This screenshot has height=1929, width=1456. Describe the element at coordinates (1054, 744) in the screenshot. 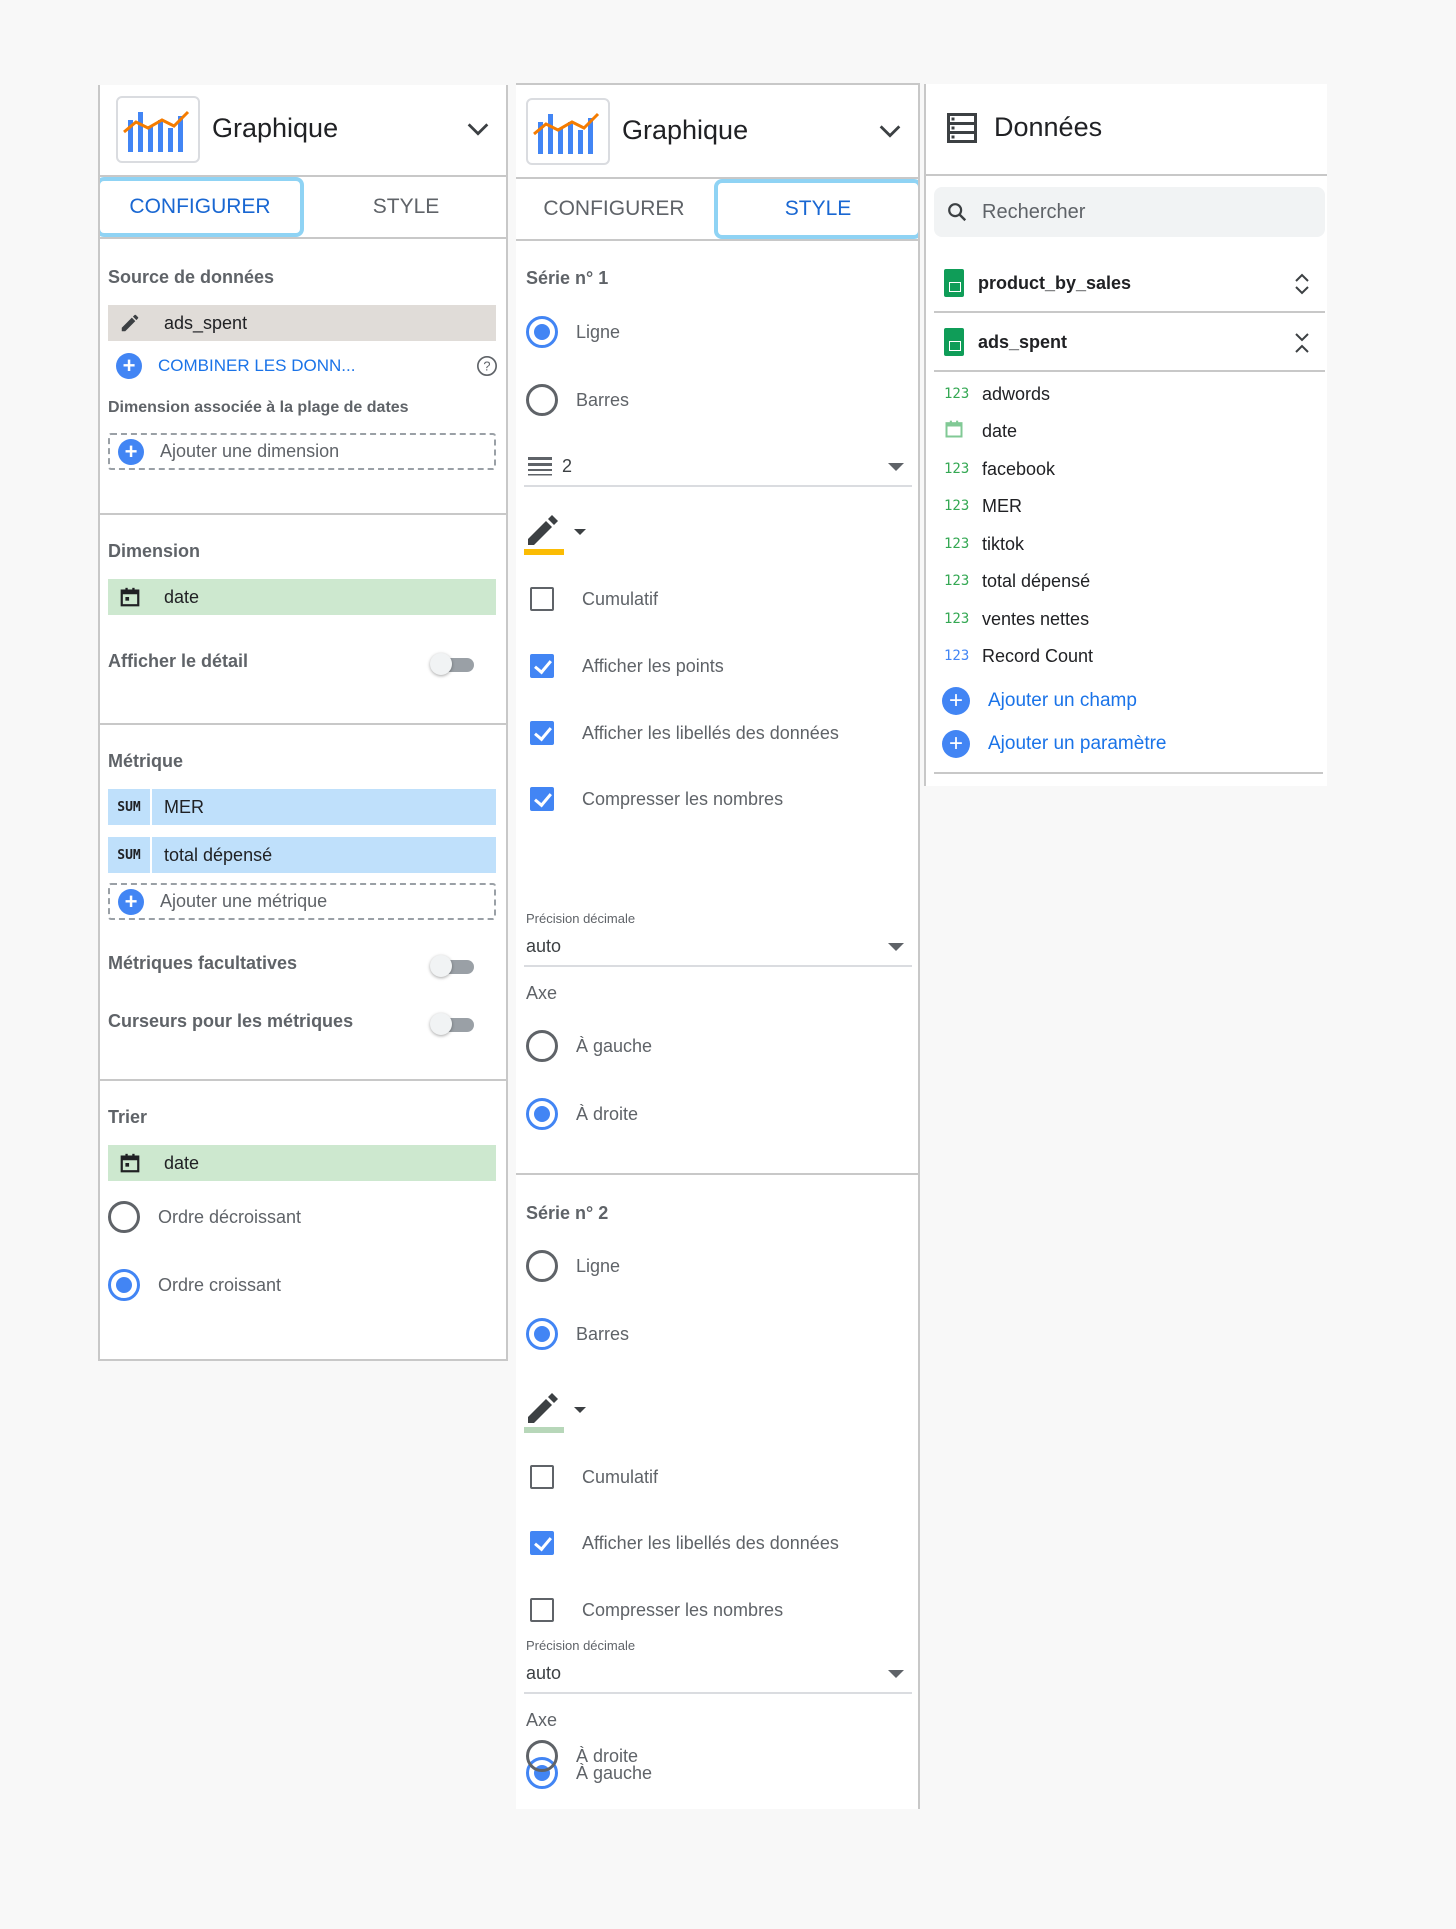

I see `add-parameter-button: + Ajouter un paramètre` at that location.